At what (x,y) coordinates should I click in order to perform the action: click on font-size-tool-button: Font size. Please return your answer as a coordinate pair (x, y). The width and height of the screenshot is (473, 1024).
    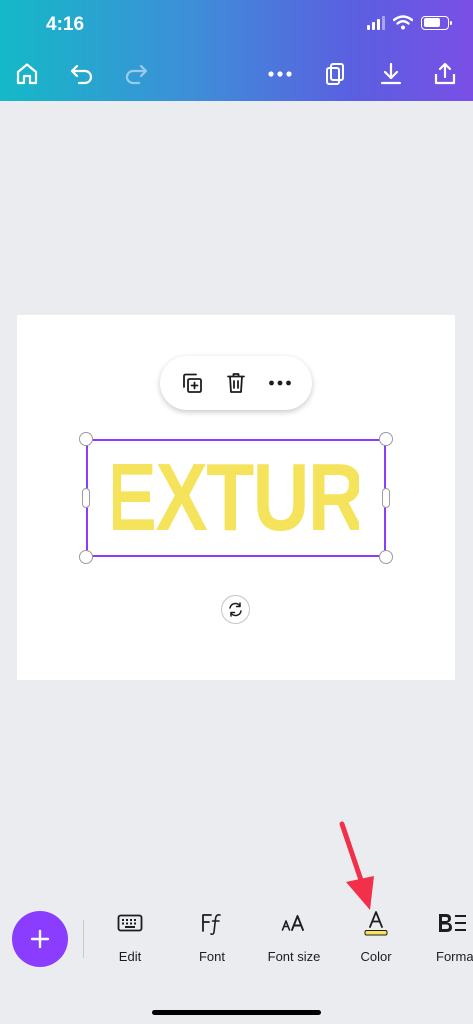
    Looking at the image, I should click on (294, 940).